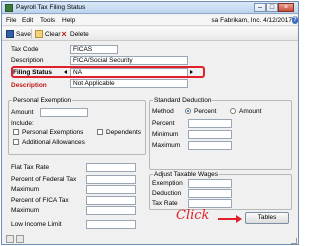 The image size is (320, 246). Describe the element at coordinates (10, 239) in the screenshot. I see `window-status-icon` at that location.